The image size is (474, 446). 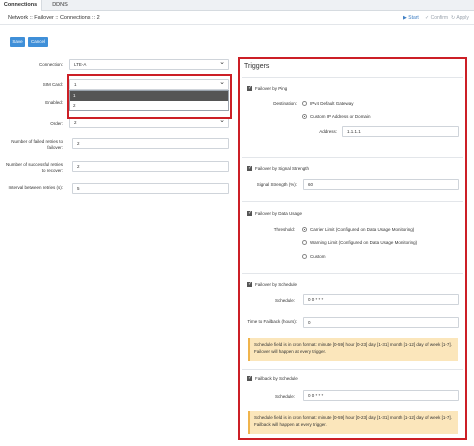 I want to click on threshold-label: Threshold:, so click(x=284, y=229).